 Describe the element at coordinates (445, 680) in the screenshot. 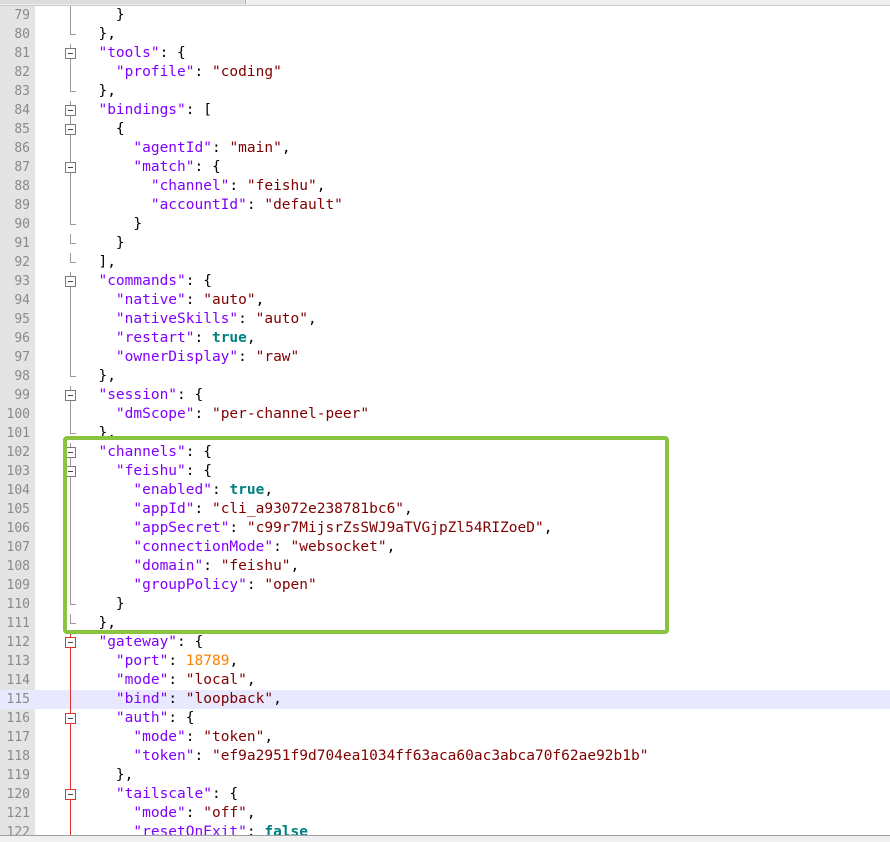

I see `code-line: 114 "mode": "local",` at that location.